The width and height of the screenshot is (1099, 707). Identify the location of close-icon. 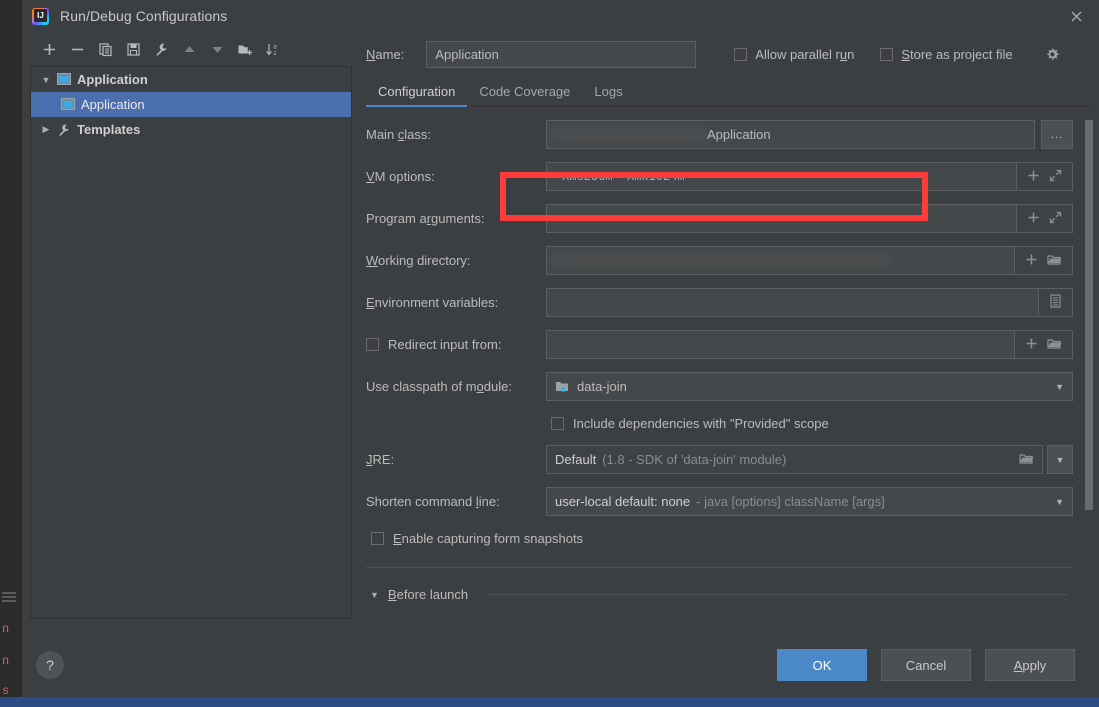
(1076, 16).